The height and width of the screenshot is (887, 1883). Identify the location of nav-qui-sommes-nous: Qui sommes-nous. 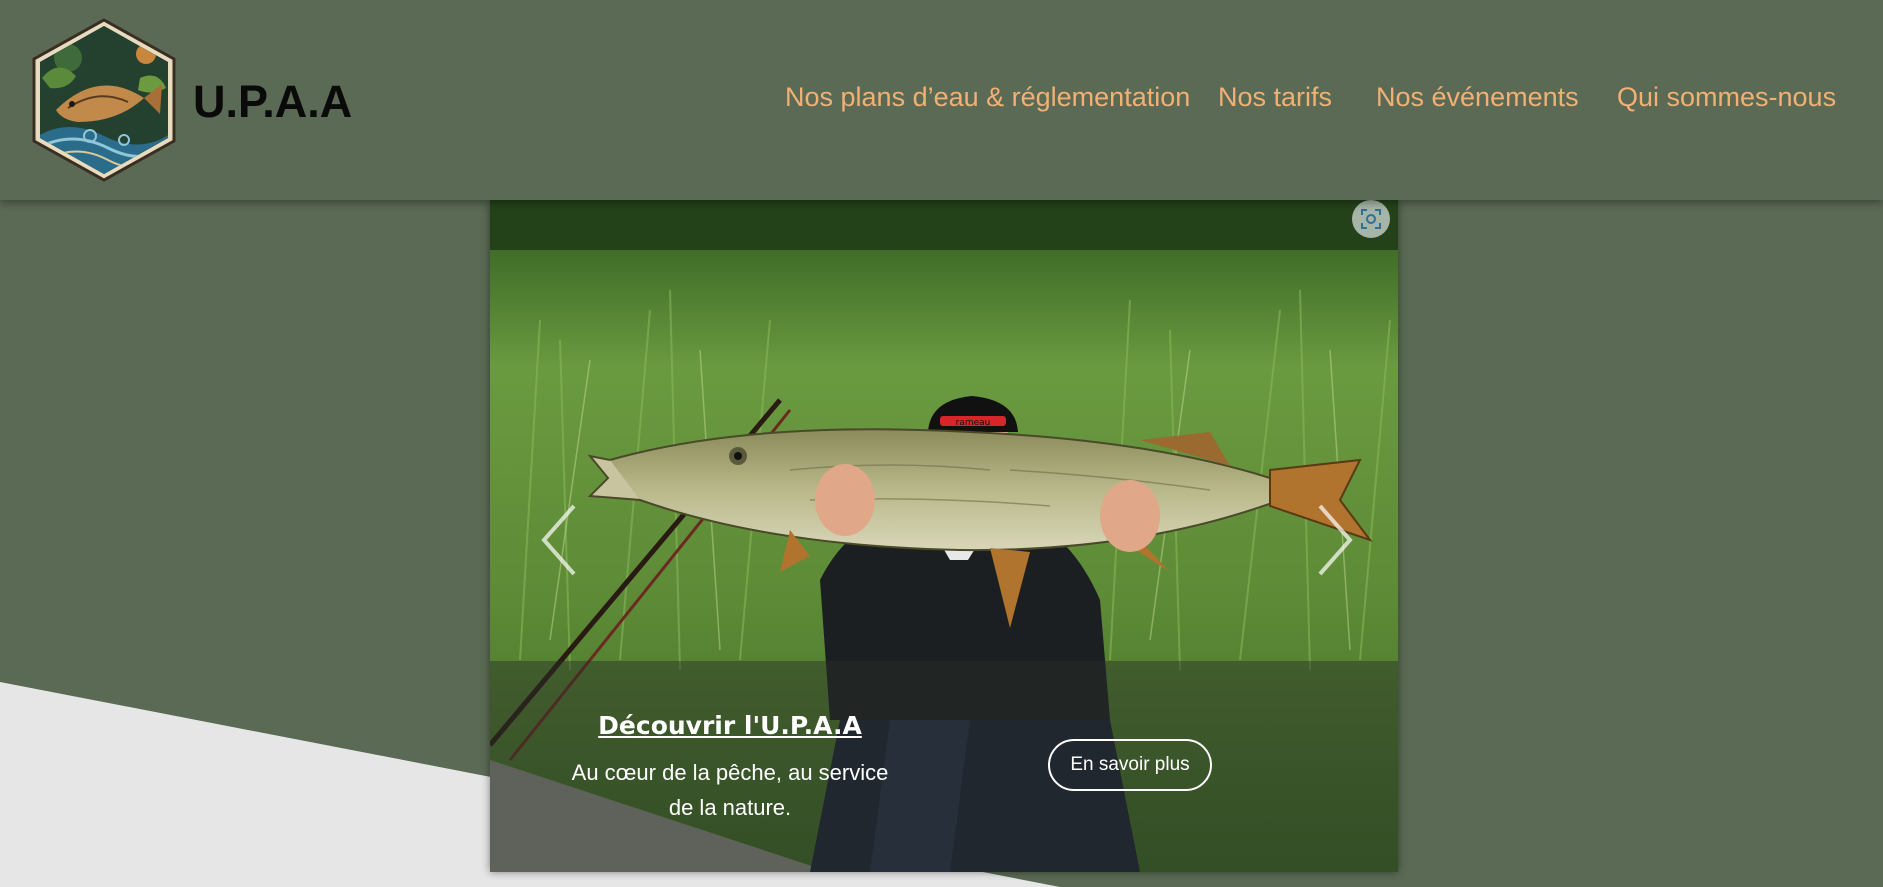
(1726, 97).